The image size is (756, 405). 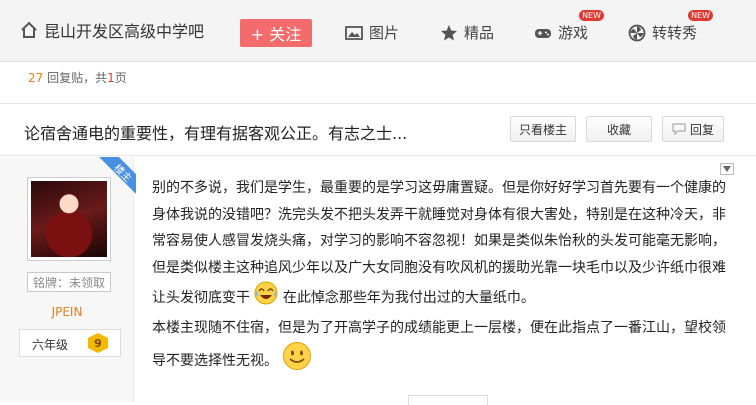 I want to click on nav-item-images: 图片, so click(x=372, y=32).